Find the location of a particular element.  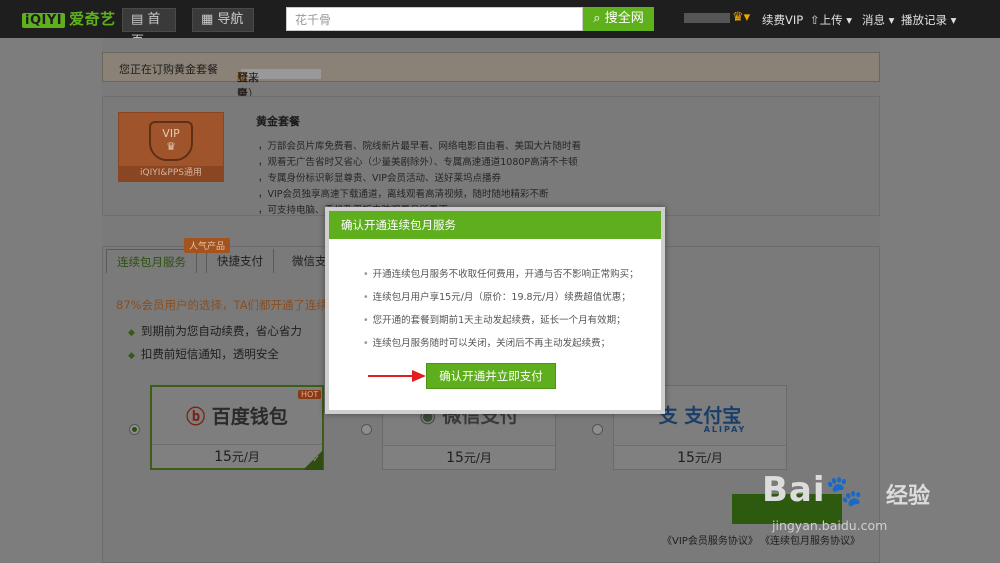

baidu-wallet-radio is located at coordinates (134, 429).